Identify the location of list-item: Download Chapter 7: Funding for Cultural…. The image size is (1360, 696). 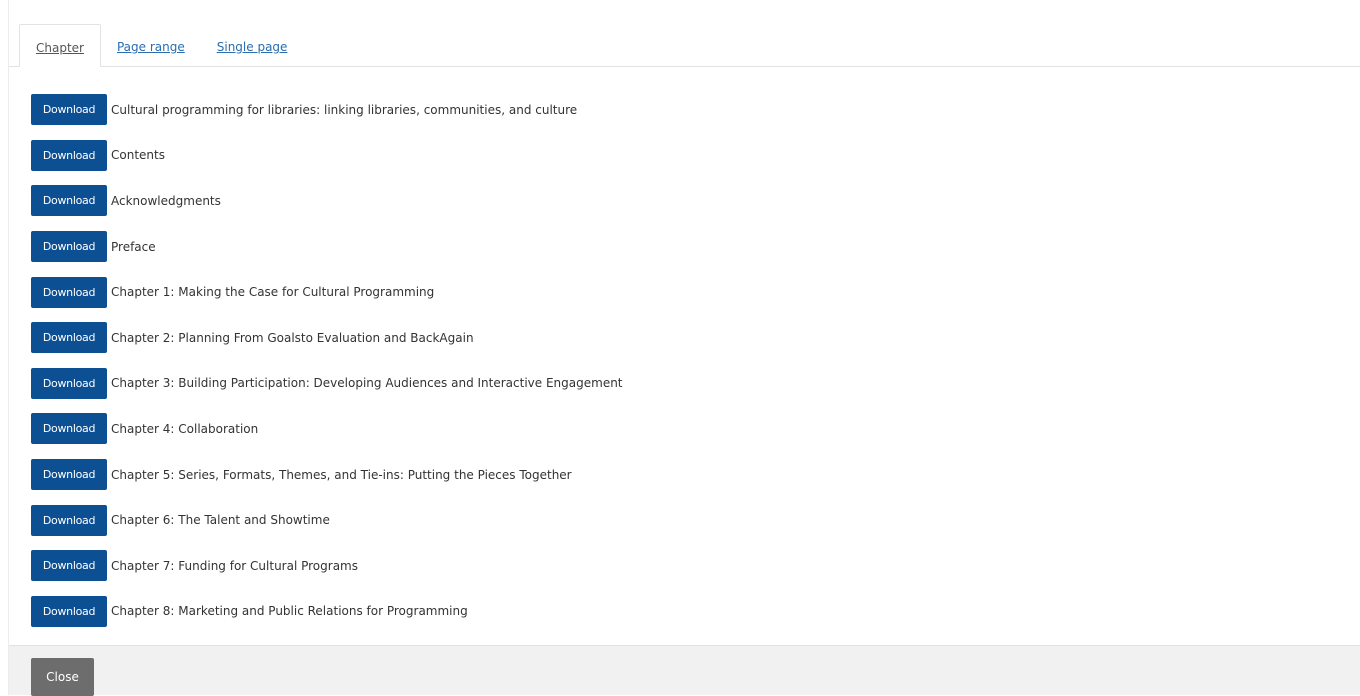
(695, 566).